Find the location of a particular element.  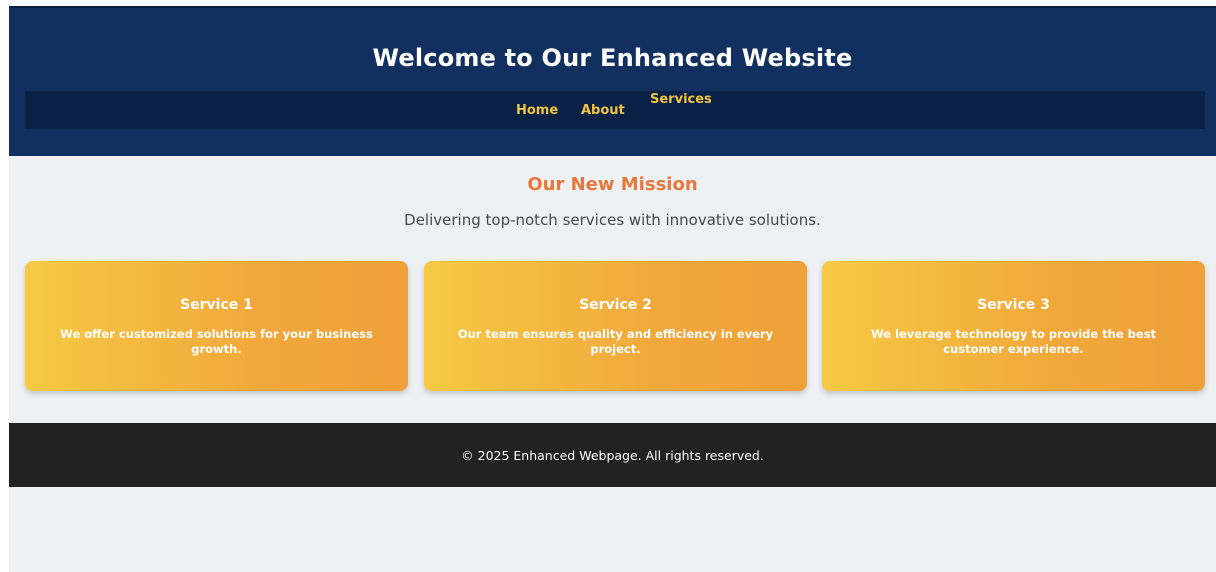

site-title: Welcome to Our Enhanced Website is located at coordinates (612, 58).